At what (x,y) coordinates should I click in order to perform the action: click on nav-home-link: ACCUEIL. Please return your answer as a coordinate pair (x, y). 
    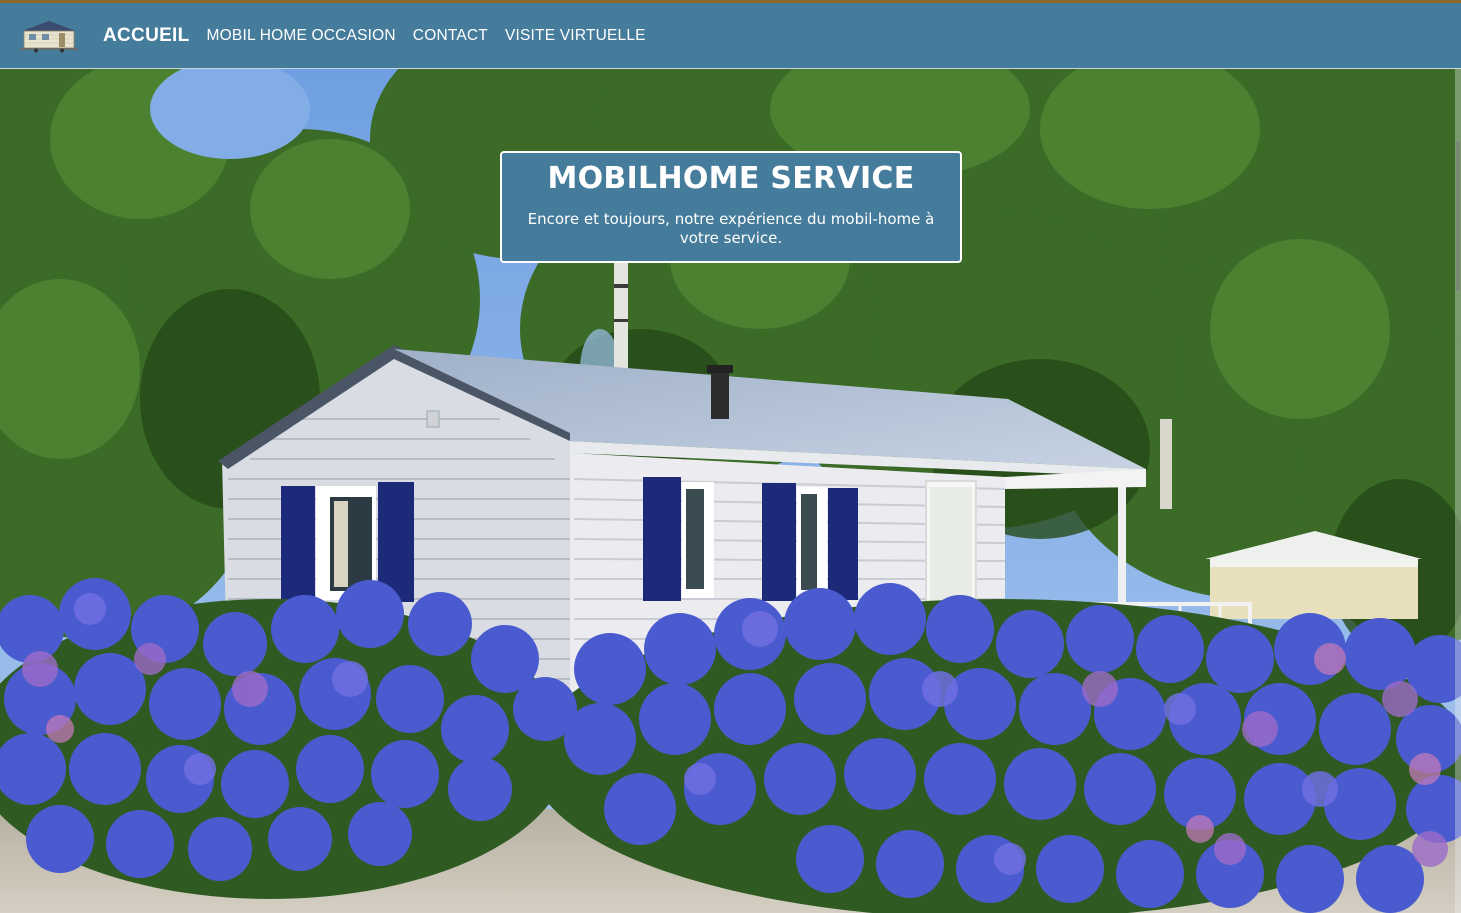
    Looking at the image, I should click on (146, 36).